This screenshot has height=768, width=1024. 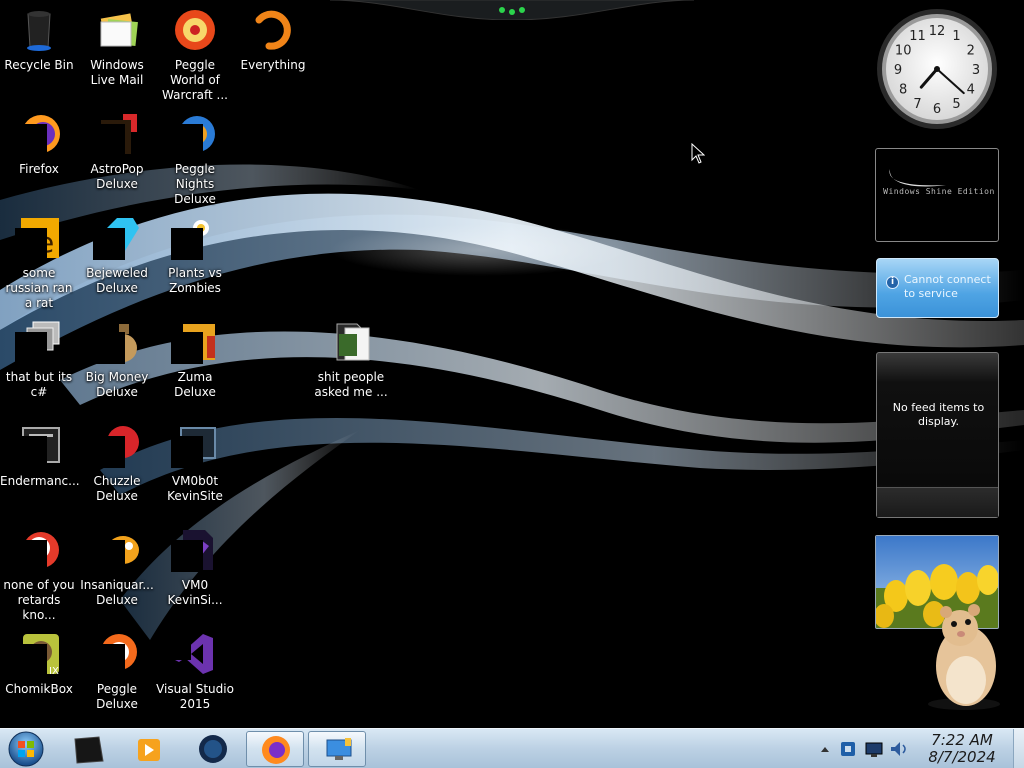 I want to click on app-icon: e, so click(x=39, y=238).